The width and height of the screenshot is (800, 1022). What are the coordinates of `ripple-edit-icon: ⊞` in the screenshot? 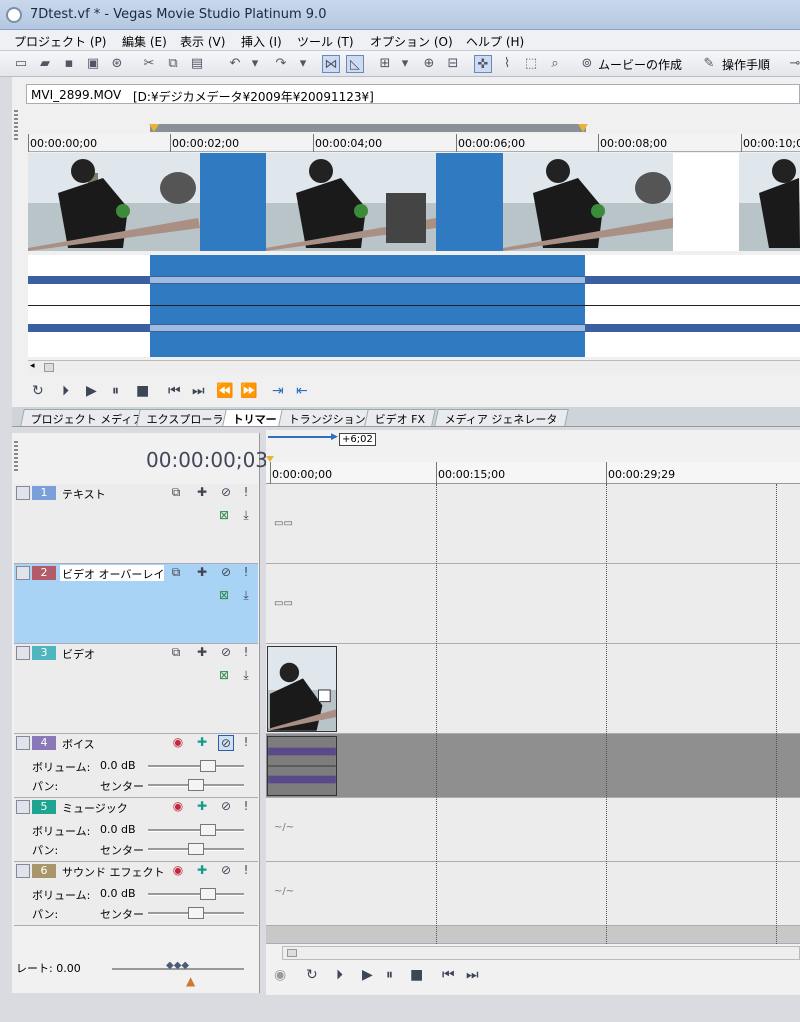 It's located at (385, 64).